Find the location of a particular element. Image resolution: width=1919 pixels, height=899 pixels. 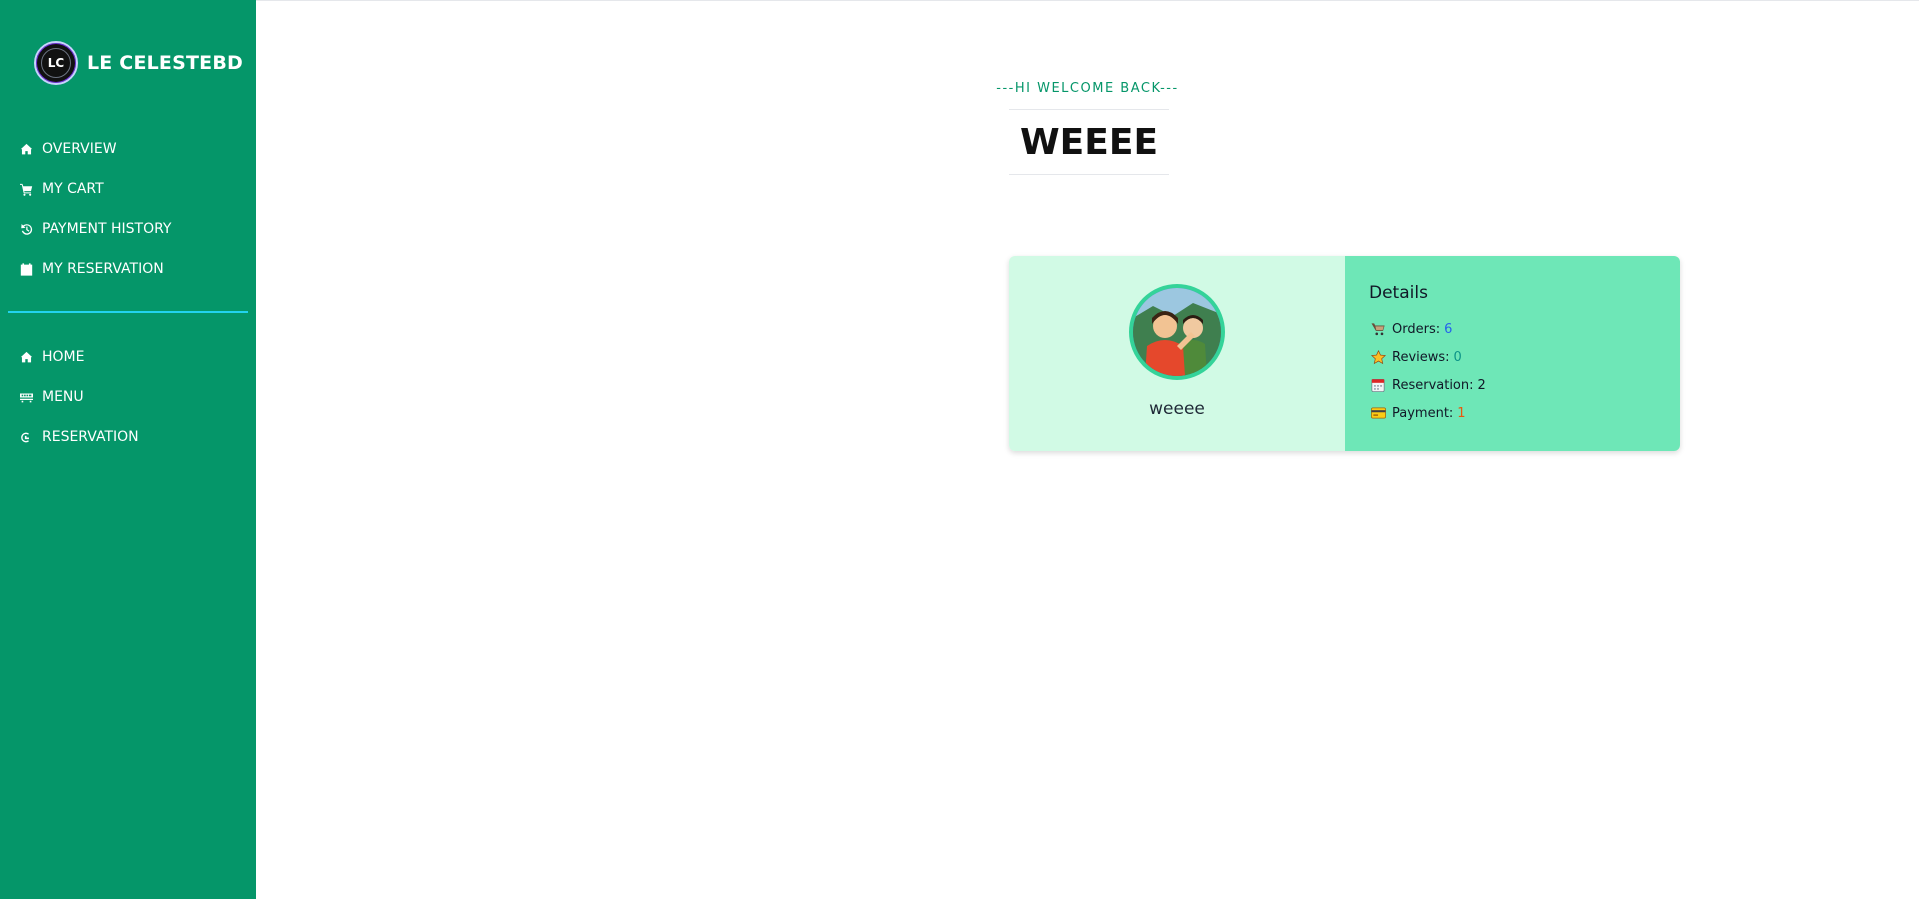

sidebar-item-label: HOME is located at coordinates (63, 357).